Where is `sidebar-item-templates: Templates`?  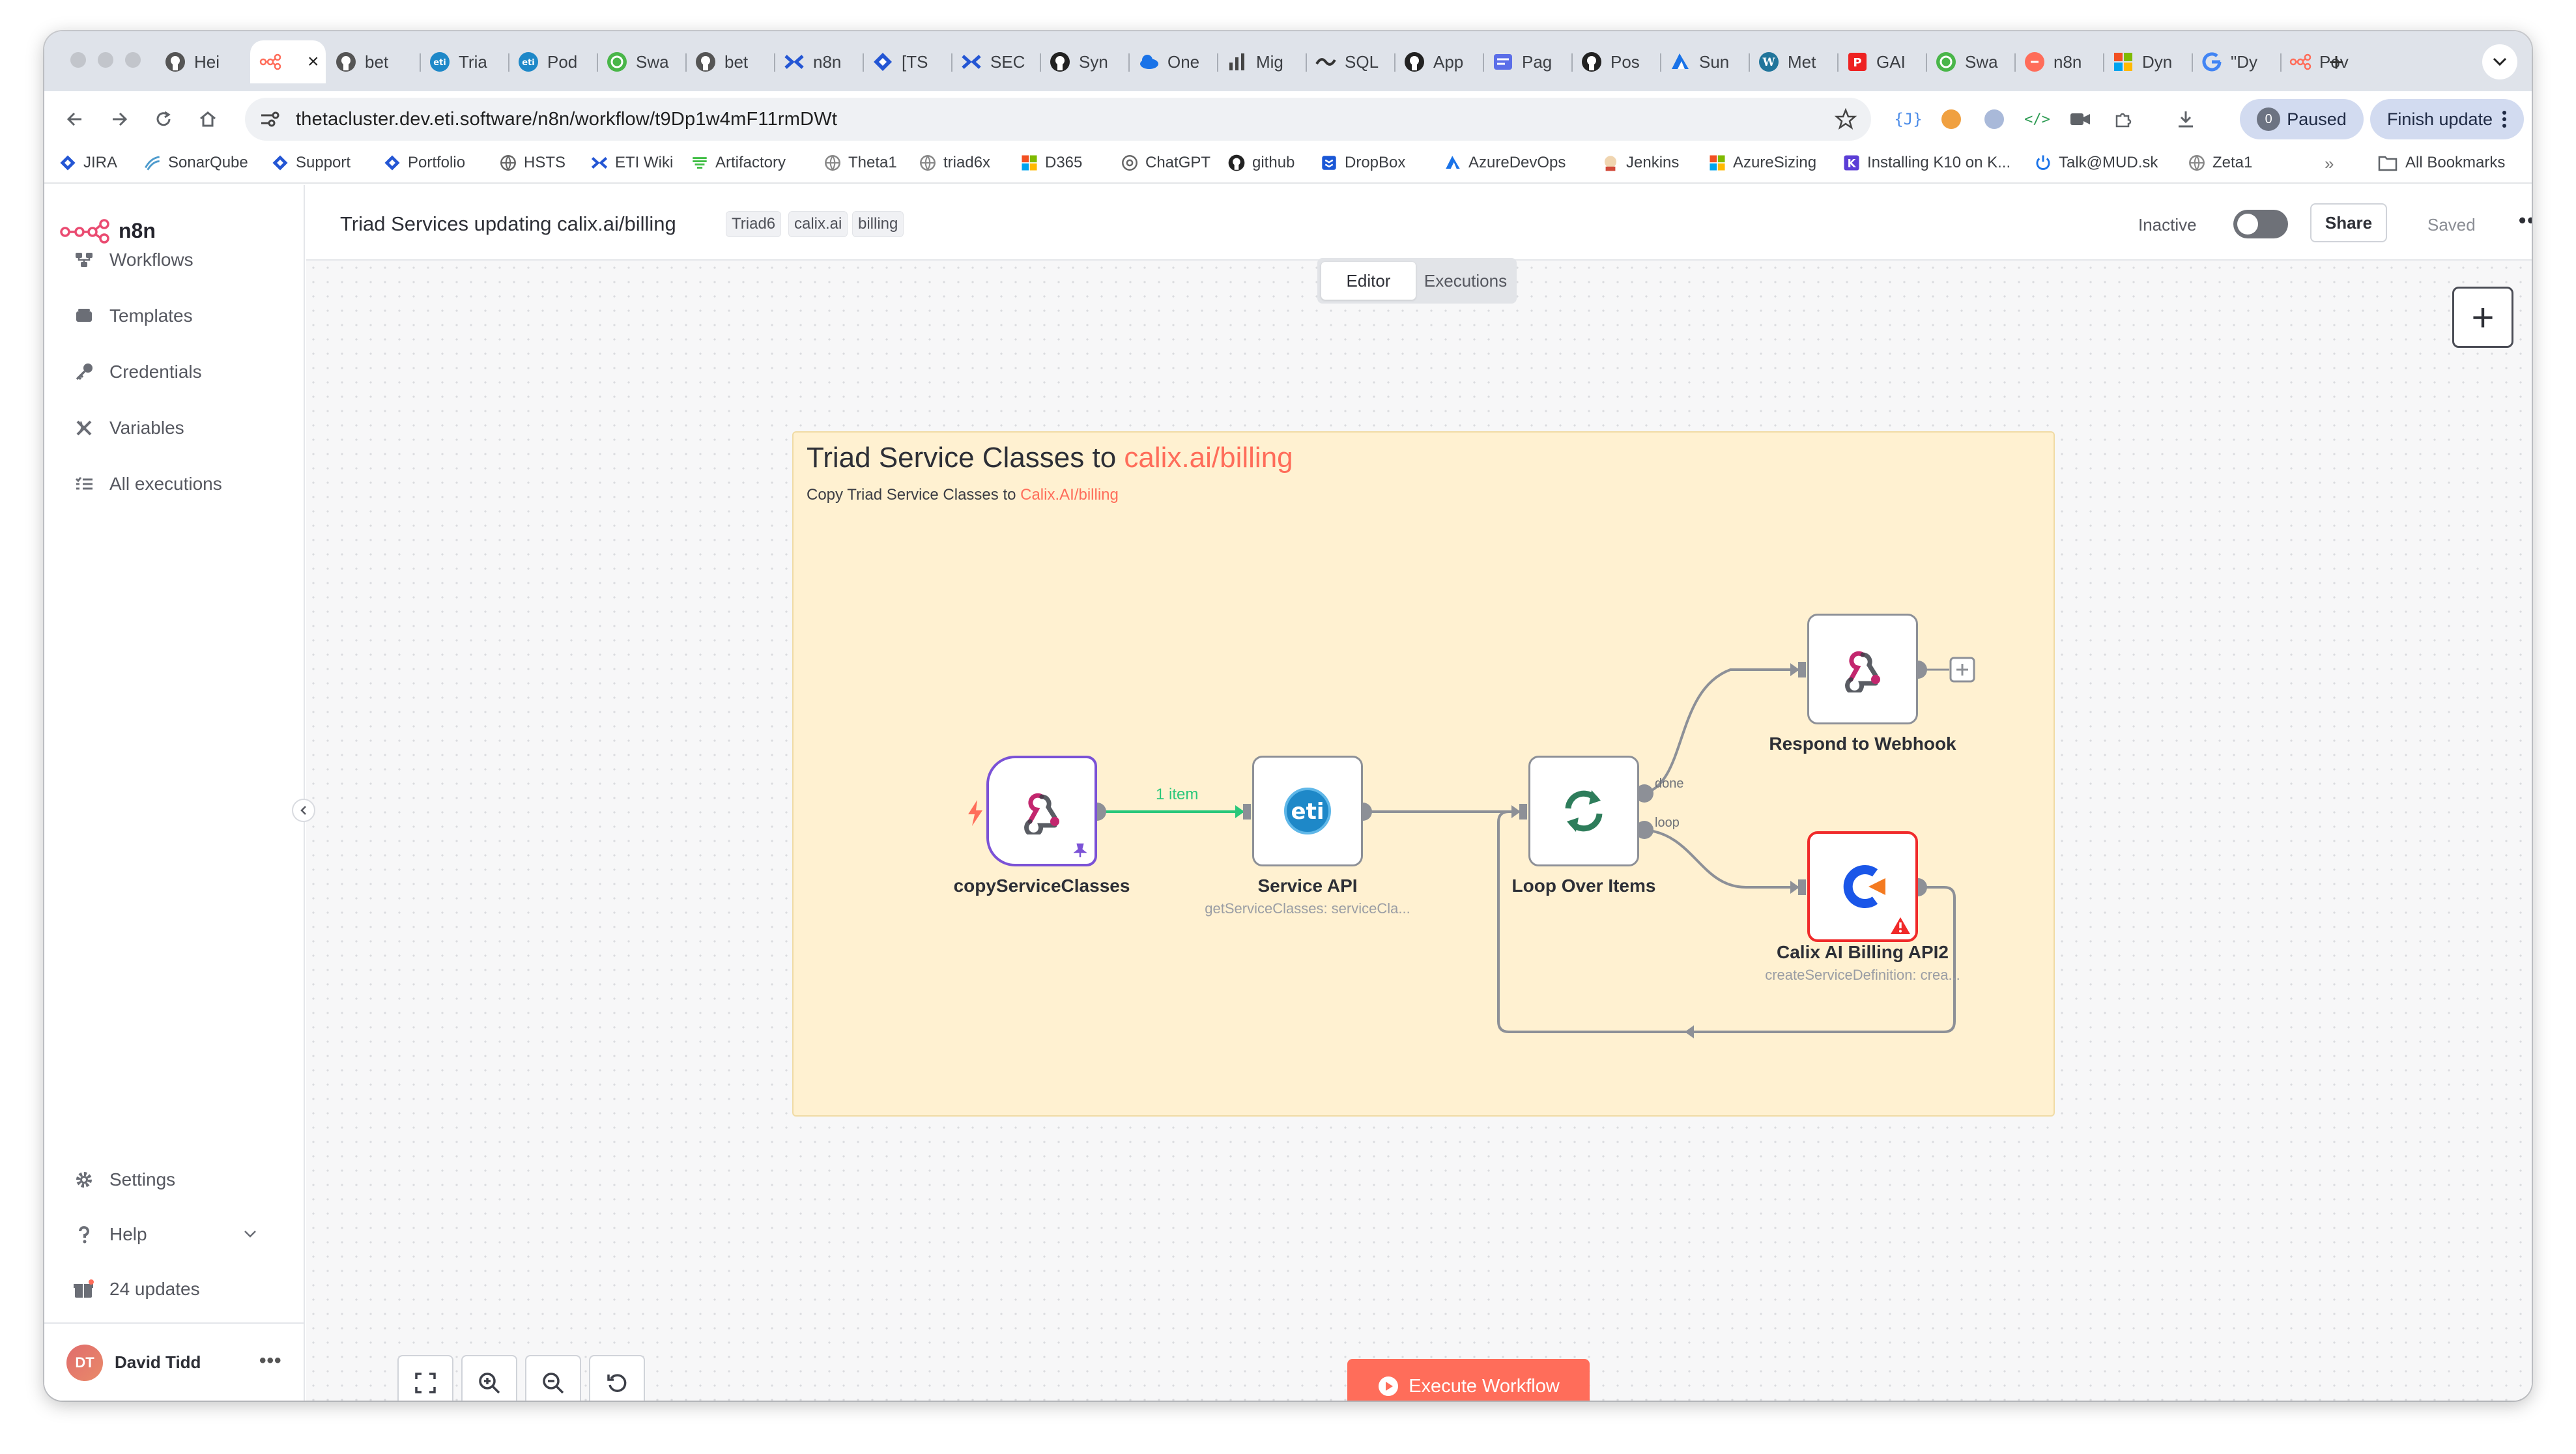 sidebar-item-templates: Templates is located at coordinates (133, 316).